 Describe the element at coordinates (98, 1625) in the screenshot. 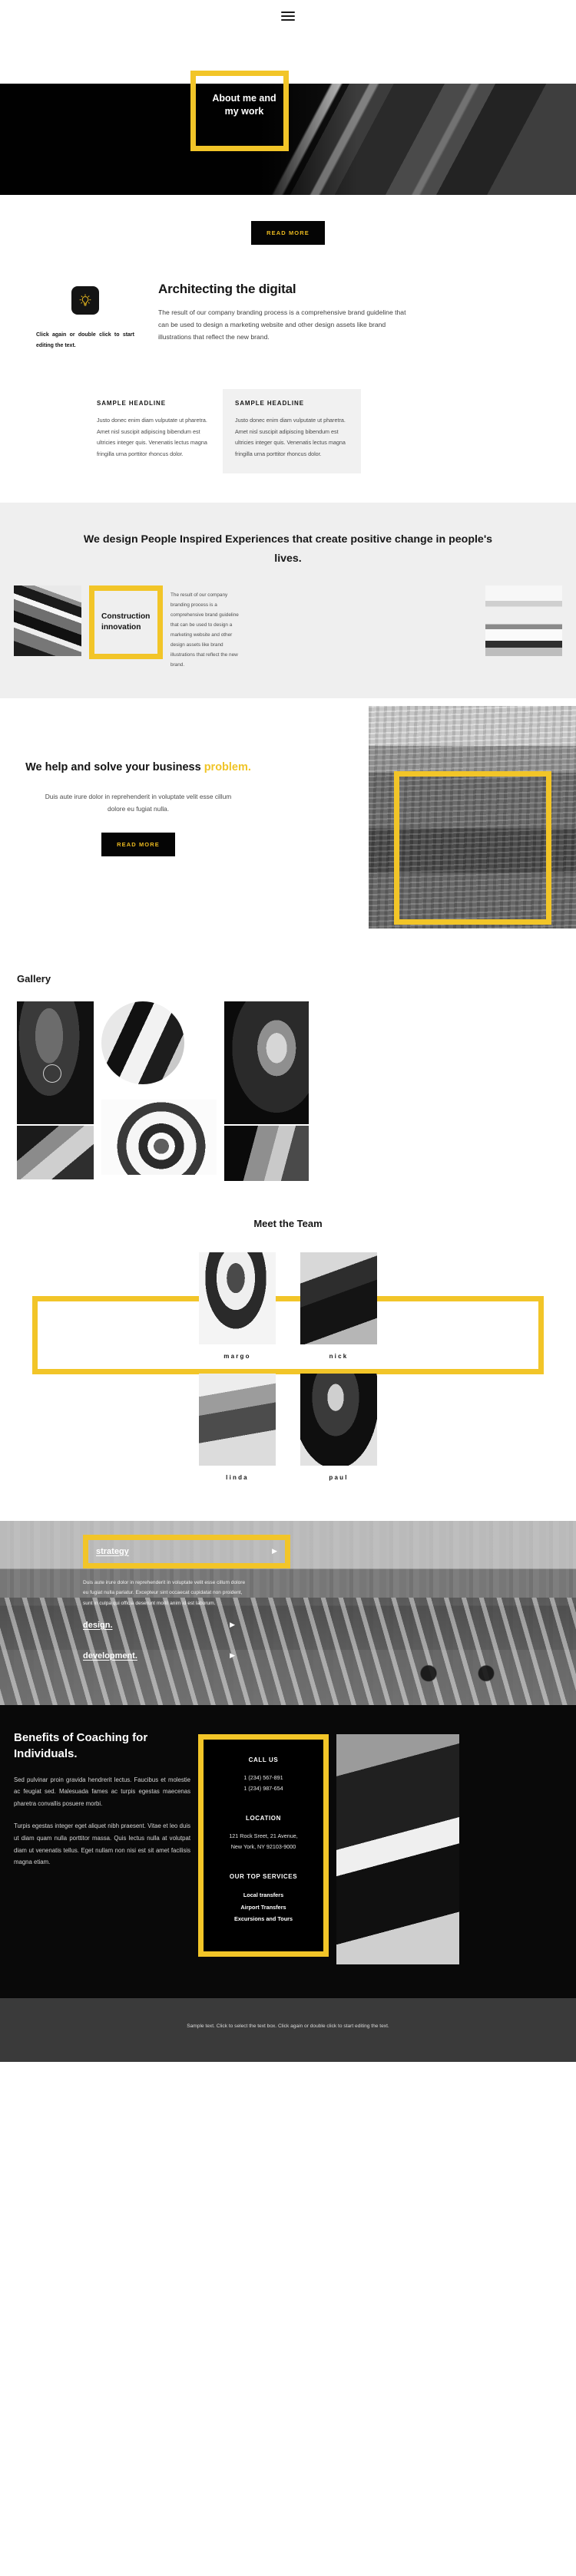

I see `service-label-design: design.` at that location.